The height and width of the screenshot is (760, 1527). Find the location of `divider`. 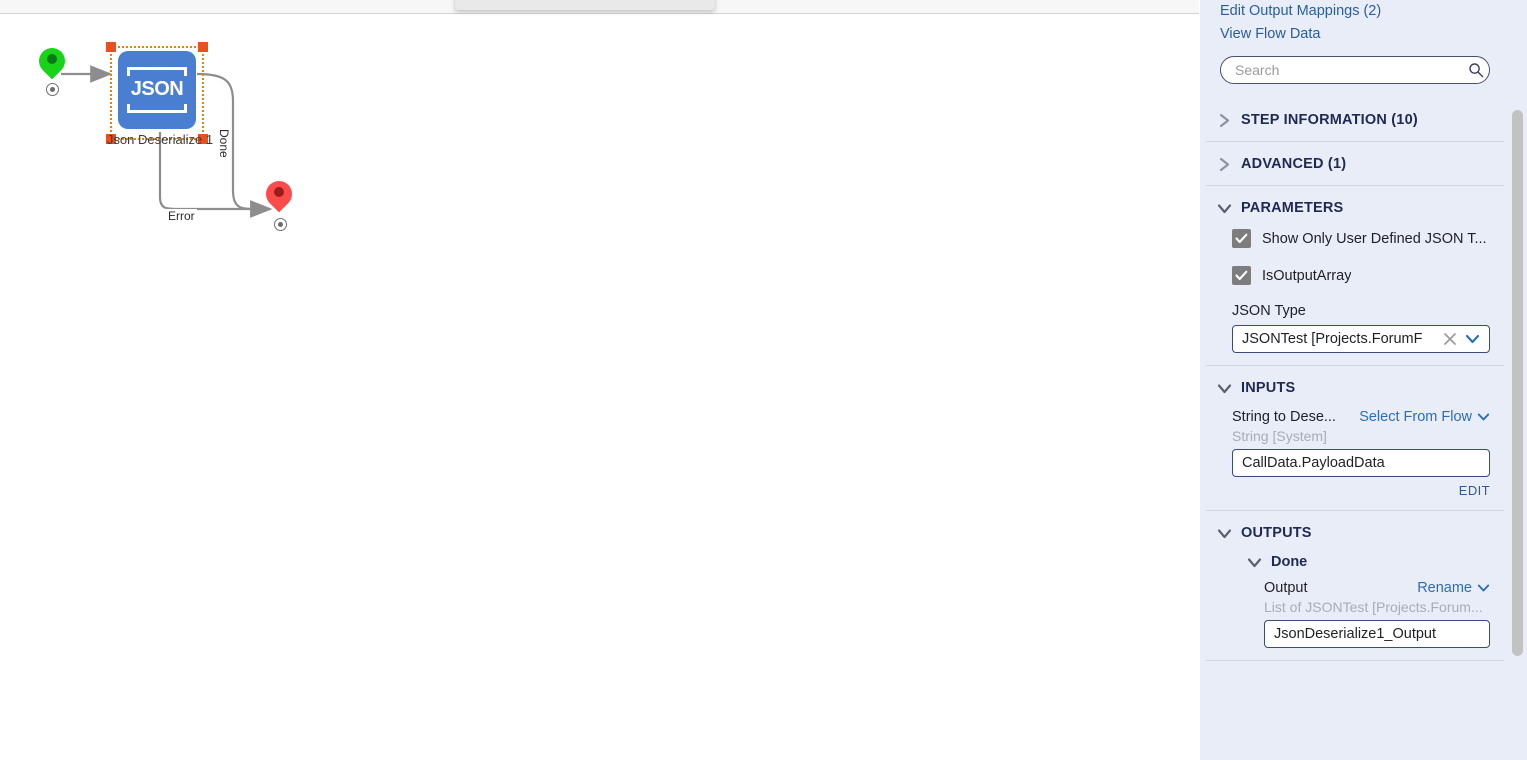

divider is located at coordinates (1355, 660).